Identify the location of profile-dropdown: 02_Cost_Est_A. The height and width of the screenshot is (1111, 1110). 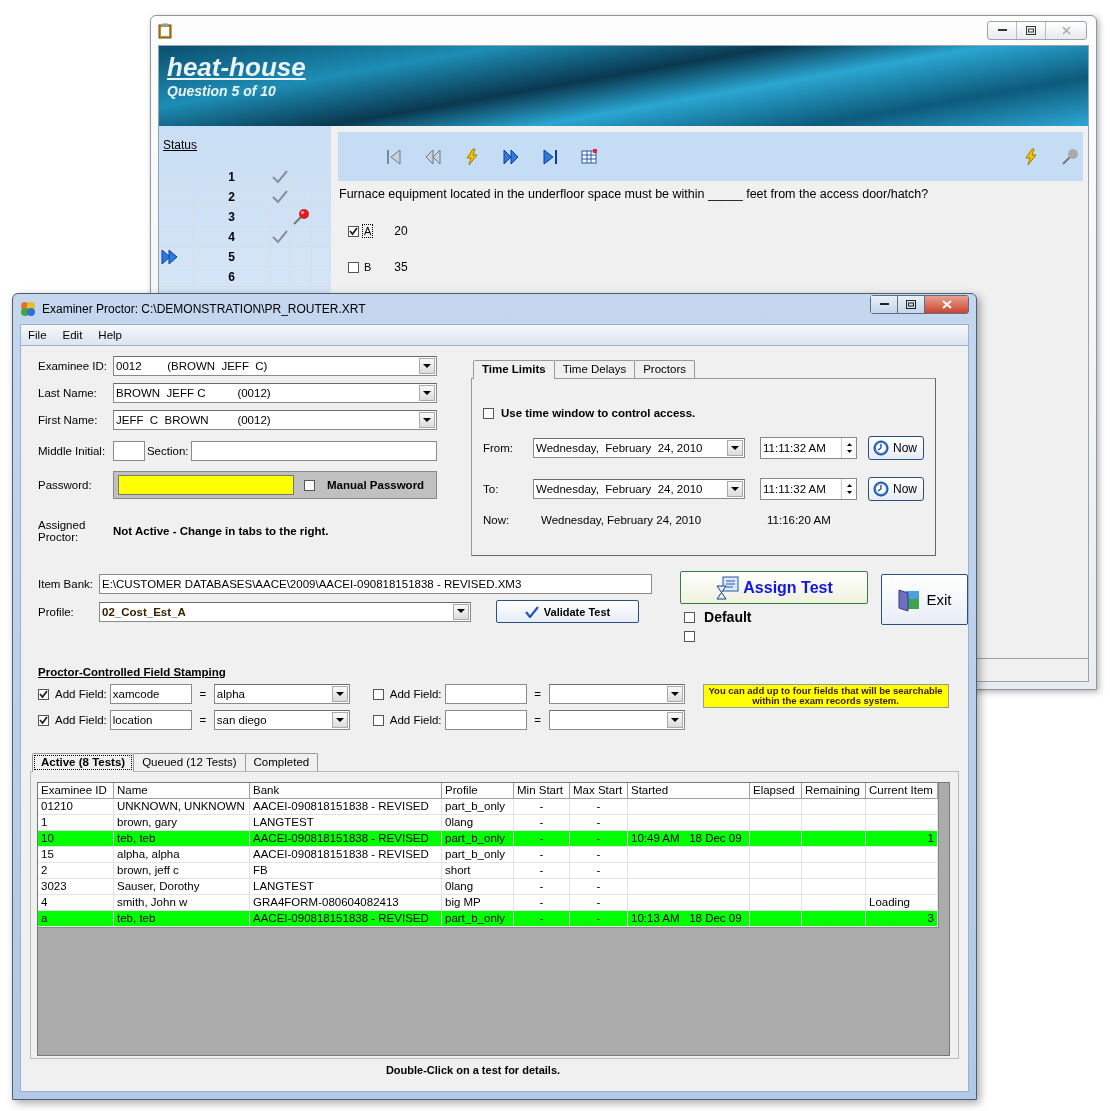
(285, 611).